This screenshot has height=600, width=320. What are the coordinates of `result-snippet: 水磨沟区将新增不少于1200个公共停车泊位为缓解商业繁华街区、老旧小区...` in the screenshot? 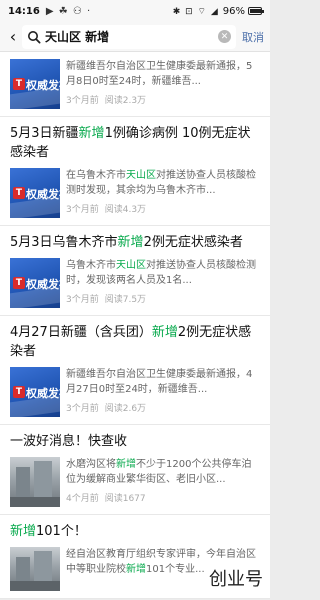 It's located at (163, 472).